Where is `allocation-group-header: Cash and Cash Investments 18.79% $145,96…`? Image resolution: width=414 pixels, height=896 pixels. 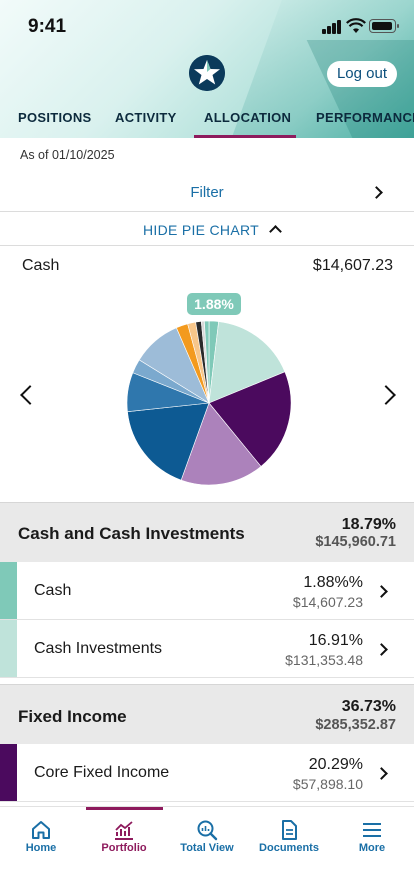
allocation-group-header: Cash and Cash Investments 18.79% $145,96… is located at coordinates (207, 532).